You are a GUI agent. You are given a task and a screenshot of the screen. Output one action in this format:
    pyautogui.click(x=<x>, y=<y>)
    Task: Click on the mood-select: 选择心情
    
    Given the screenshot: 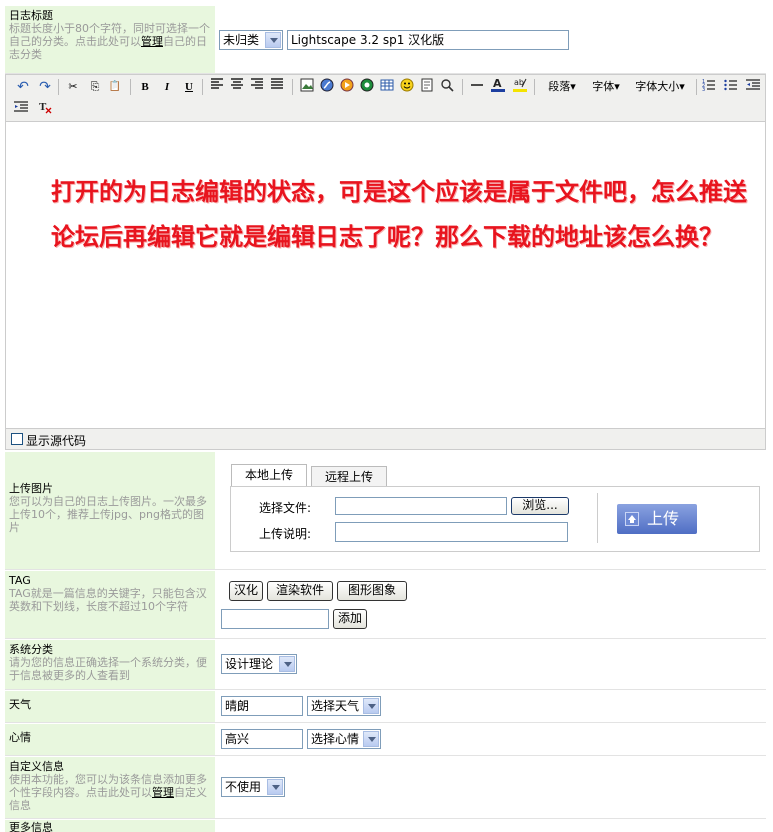 What is the action you would take?
    pyautogui.click(x=344, y=739)
    